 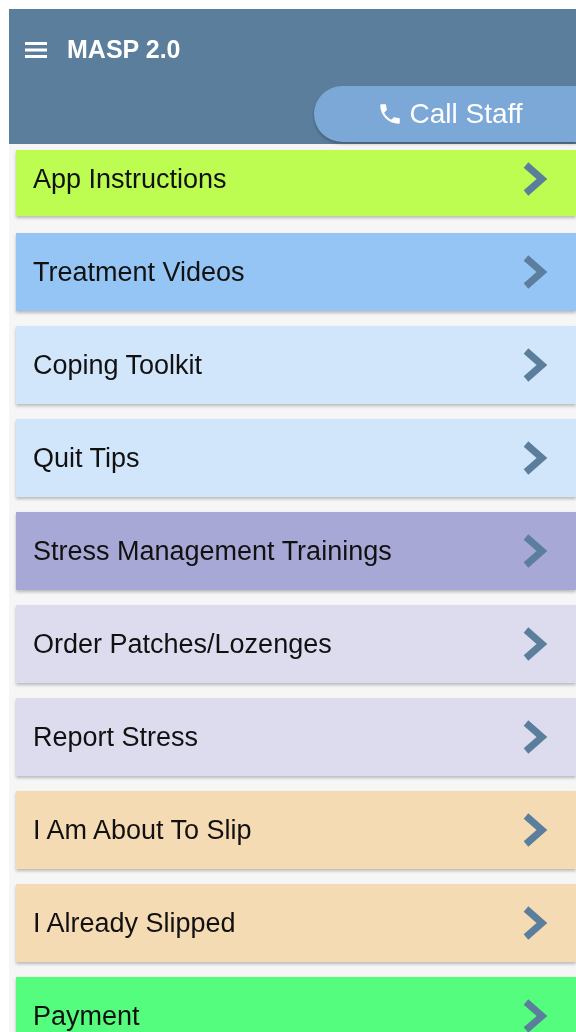 What do you see at coordinates (296, 551) in the screenshot?
I see `menu-item: Stress Management Trainings` at bounding box center [296, 551].